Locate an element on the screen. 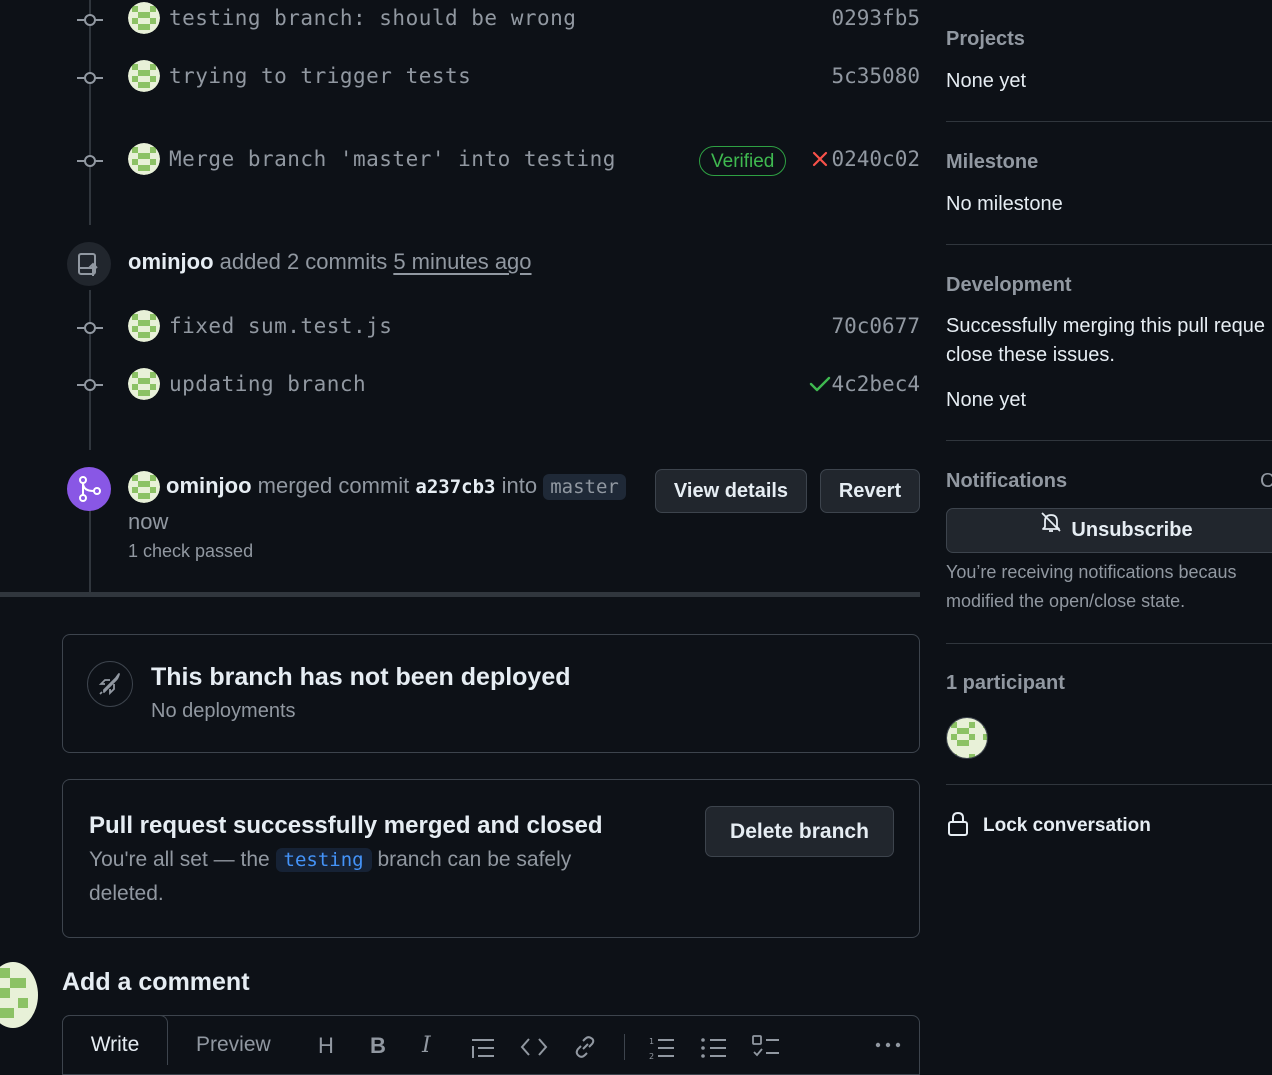 The image size is (1272, 1075). toolbar-divider is located at coordinates (624, 1047).